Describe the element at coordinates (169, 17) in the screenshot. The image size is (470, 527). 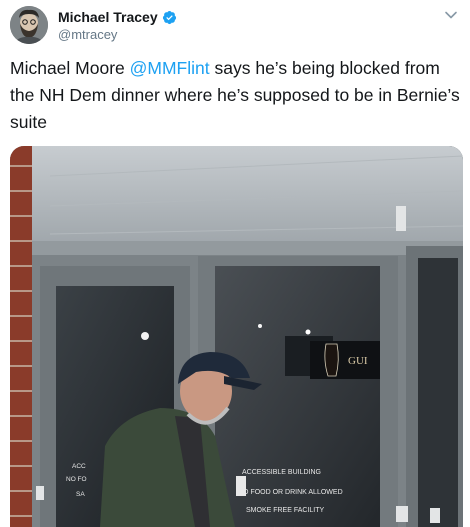
I see `verified-badge-icon` at that location.